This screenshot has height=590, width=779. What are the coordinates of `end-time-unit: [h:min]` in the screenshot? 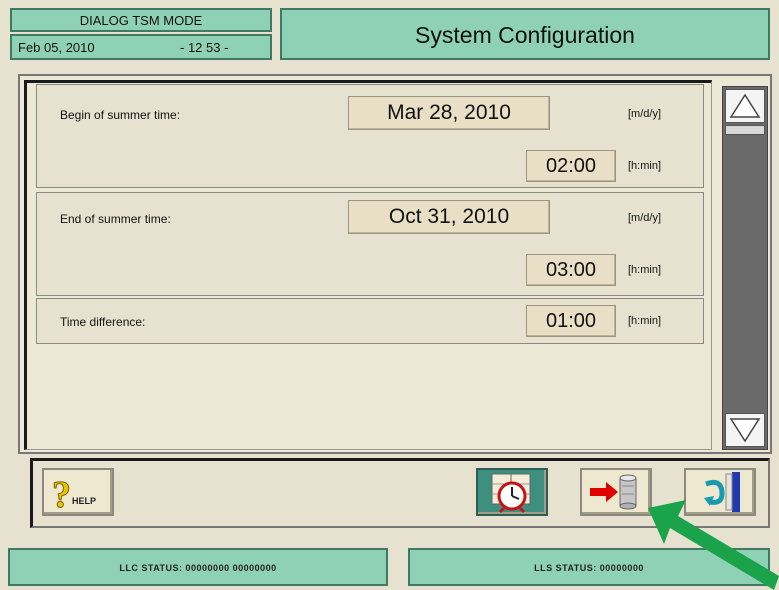 It's located at (645, 270).